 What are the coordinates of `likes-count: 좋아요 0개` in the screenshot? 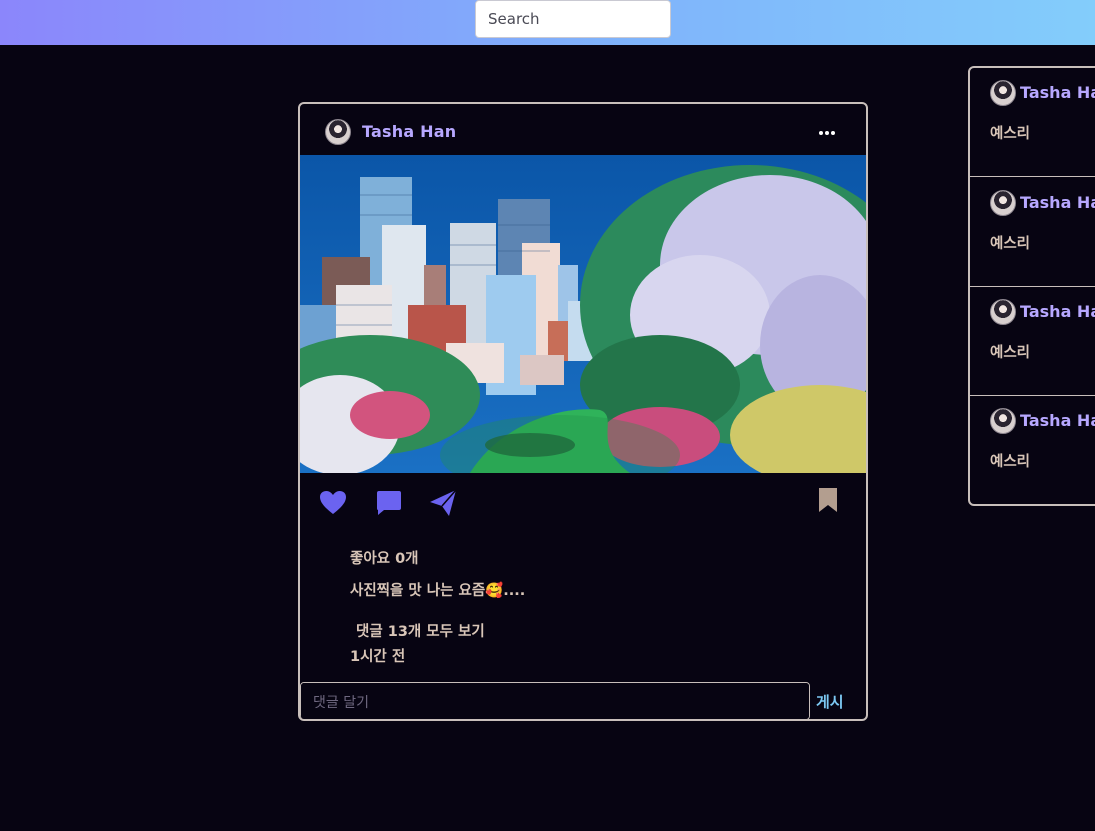 It's located at (384, 557).